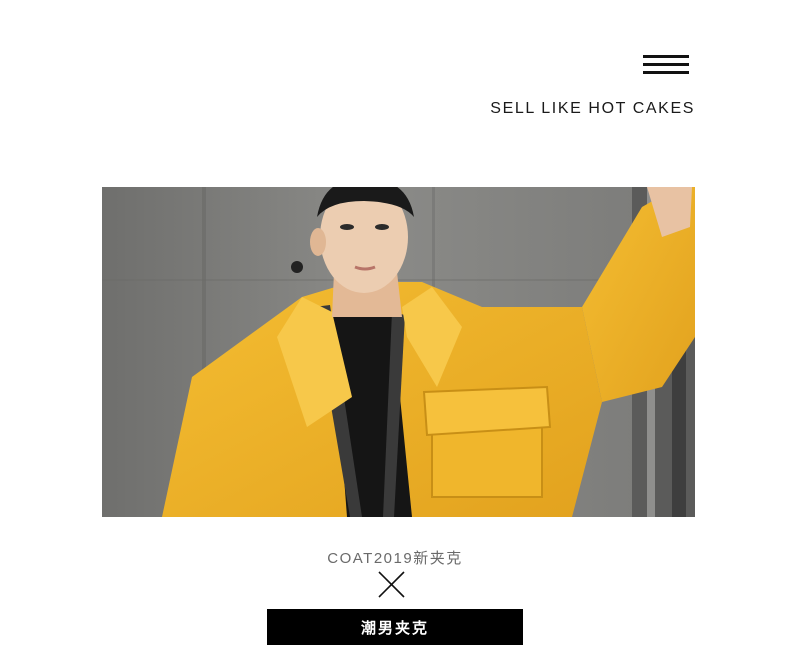  I want to click on headline: SELL LIKE HOT CAKES, so click(592, 108).